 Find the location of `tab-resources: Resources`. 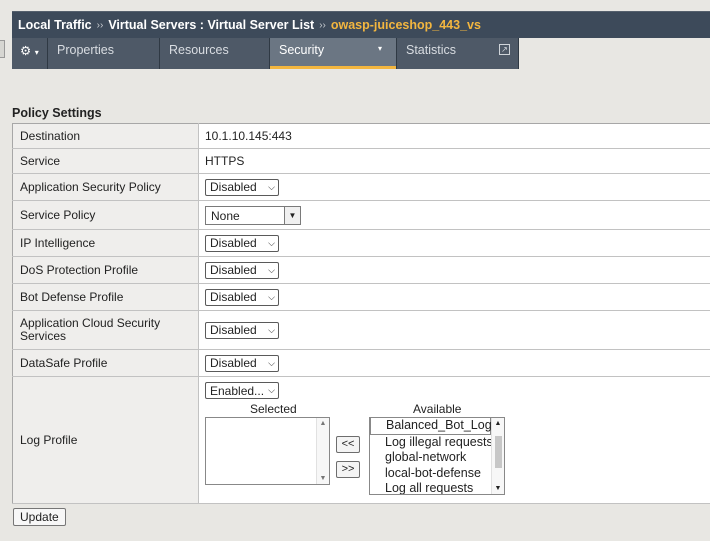

tab-resources: Resources is located at coordinates (215, 53).